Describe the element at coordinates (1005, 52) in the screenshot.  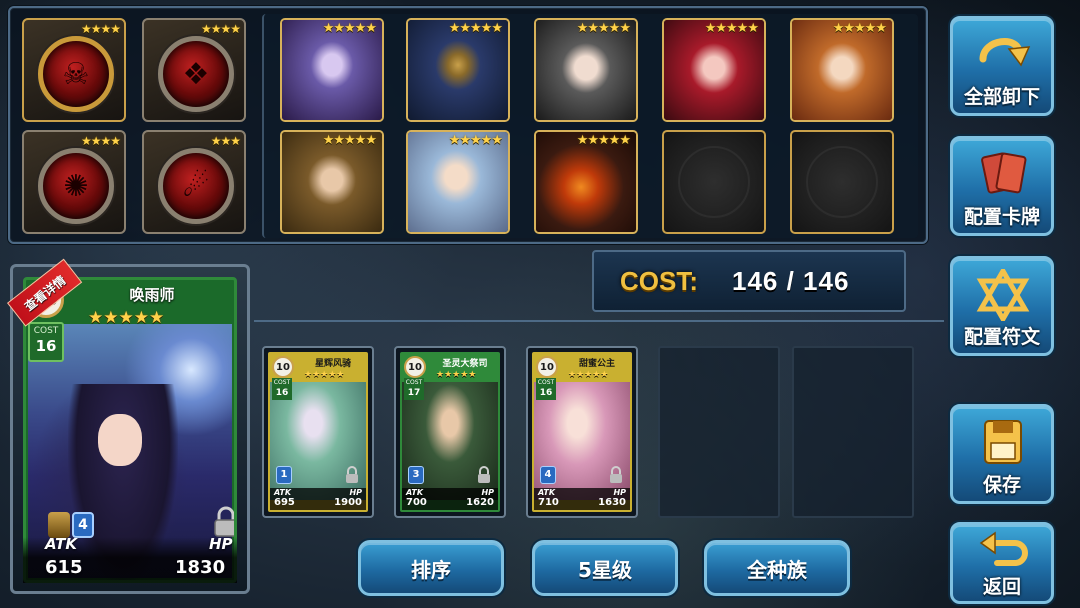
I see `curved-arrow-icon` at that location.